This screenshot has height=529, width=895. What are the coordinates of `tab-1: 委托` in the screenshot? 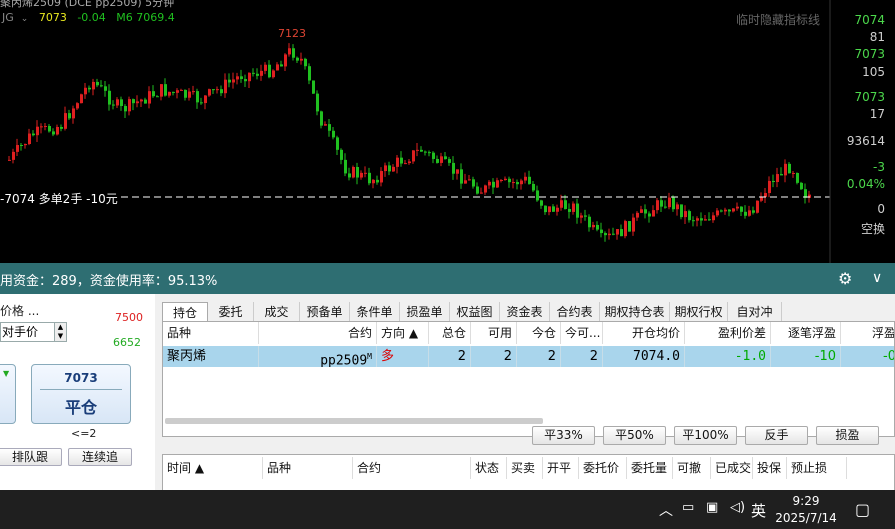 It's located at (231, 312).